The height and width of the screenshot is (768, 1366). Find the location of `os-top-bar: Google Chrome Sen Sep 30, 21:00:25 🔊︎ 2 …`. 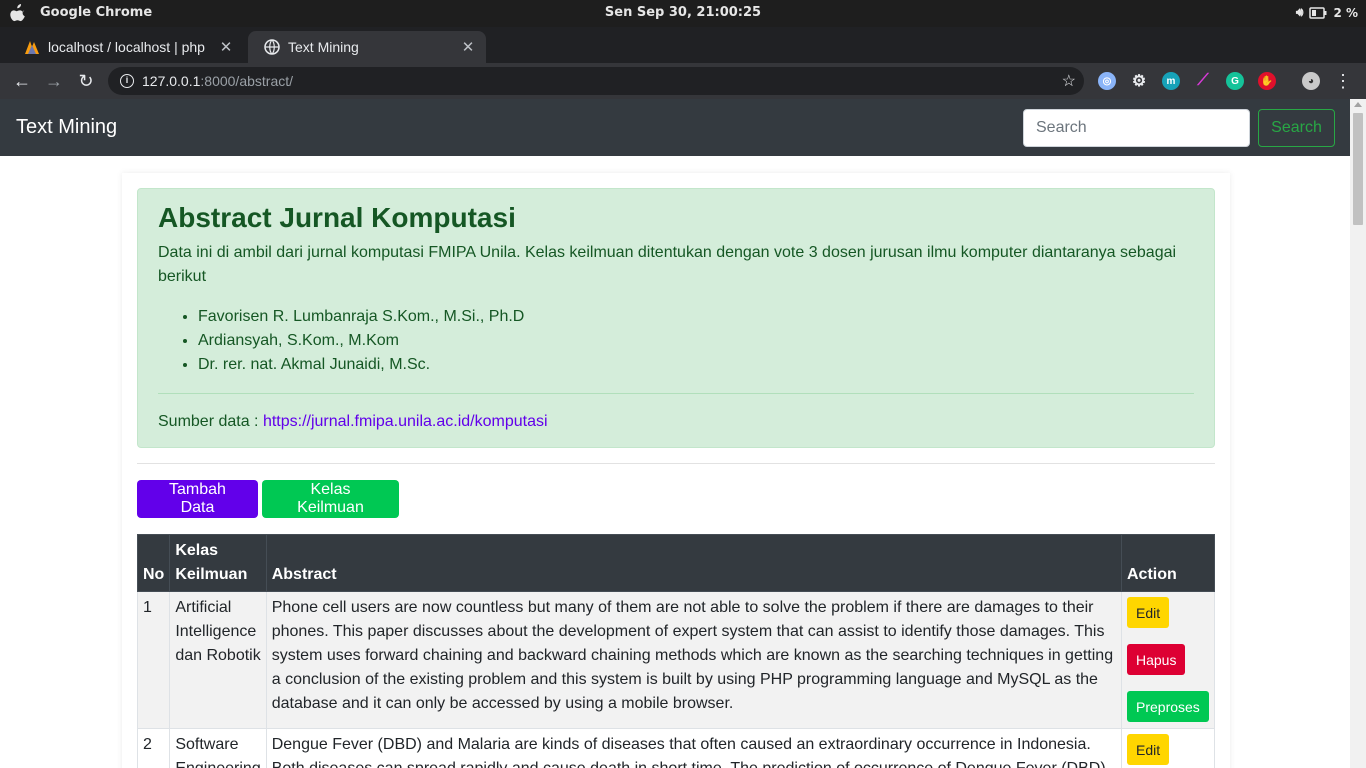

os-top-bar: Google Chrome Sen Sep 30, 21:00:25 🔊︎ 2 … is located at coordinates (683, 13).